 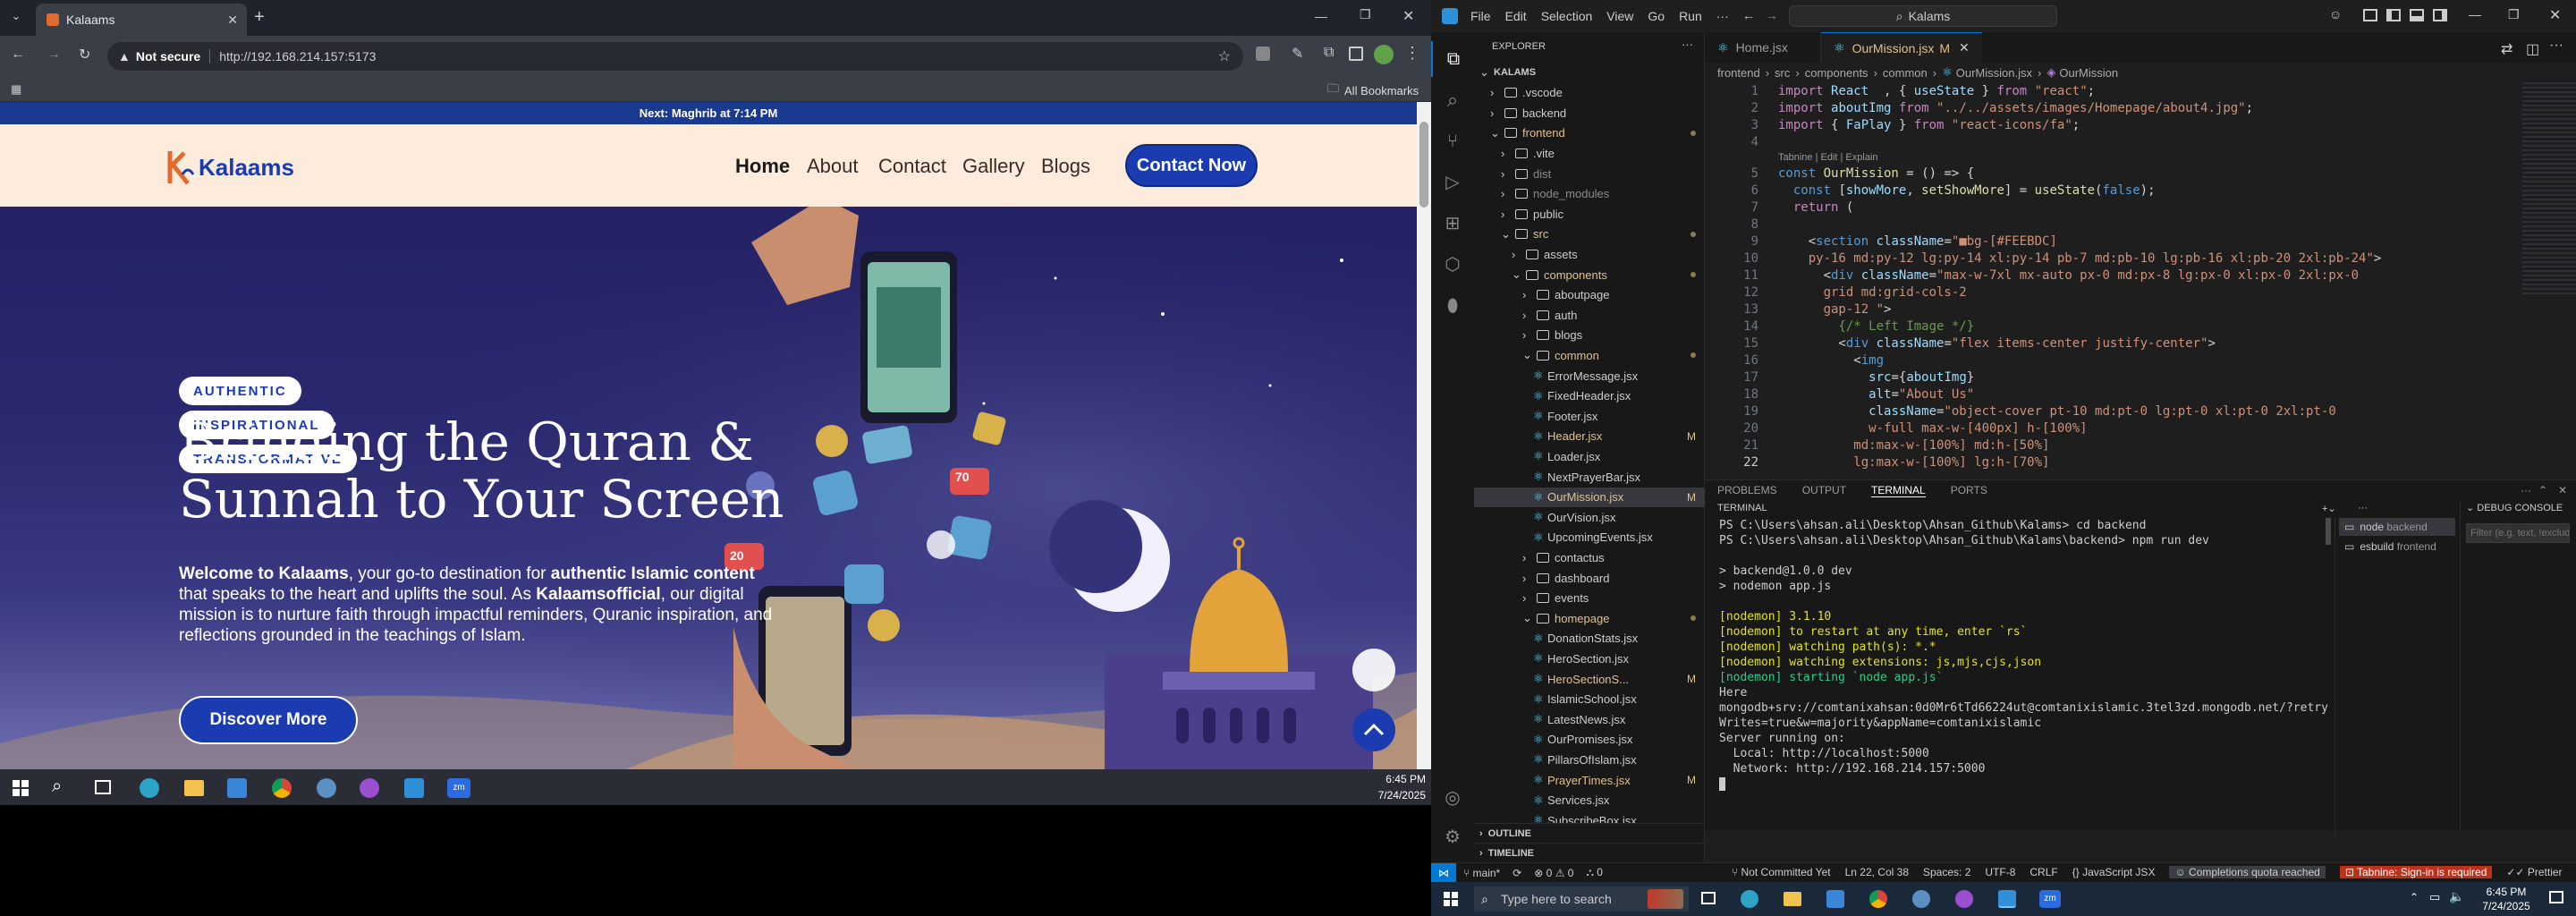 What do you see at coordinates (1452, 224) in the screenshot?
I see `extensions-icon: ⊞` at bounding box center [1452, 224].